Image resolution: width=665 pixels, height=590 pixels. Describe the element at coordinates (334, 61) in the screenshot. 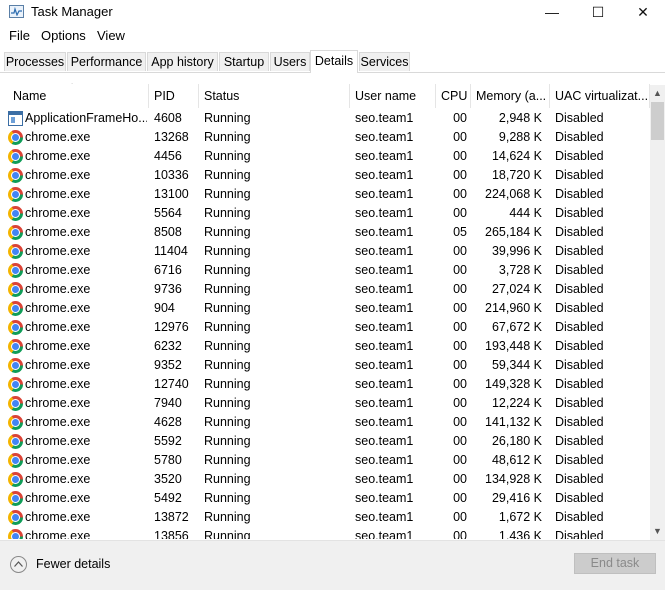

I see `tab-details: Details` at that location.